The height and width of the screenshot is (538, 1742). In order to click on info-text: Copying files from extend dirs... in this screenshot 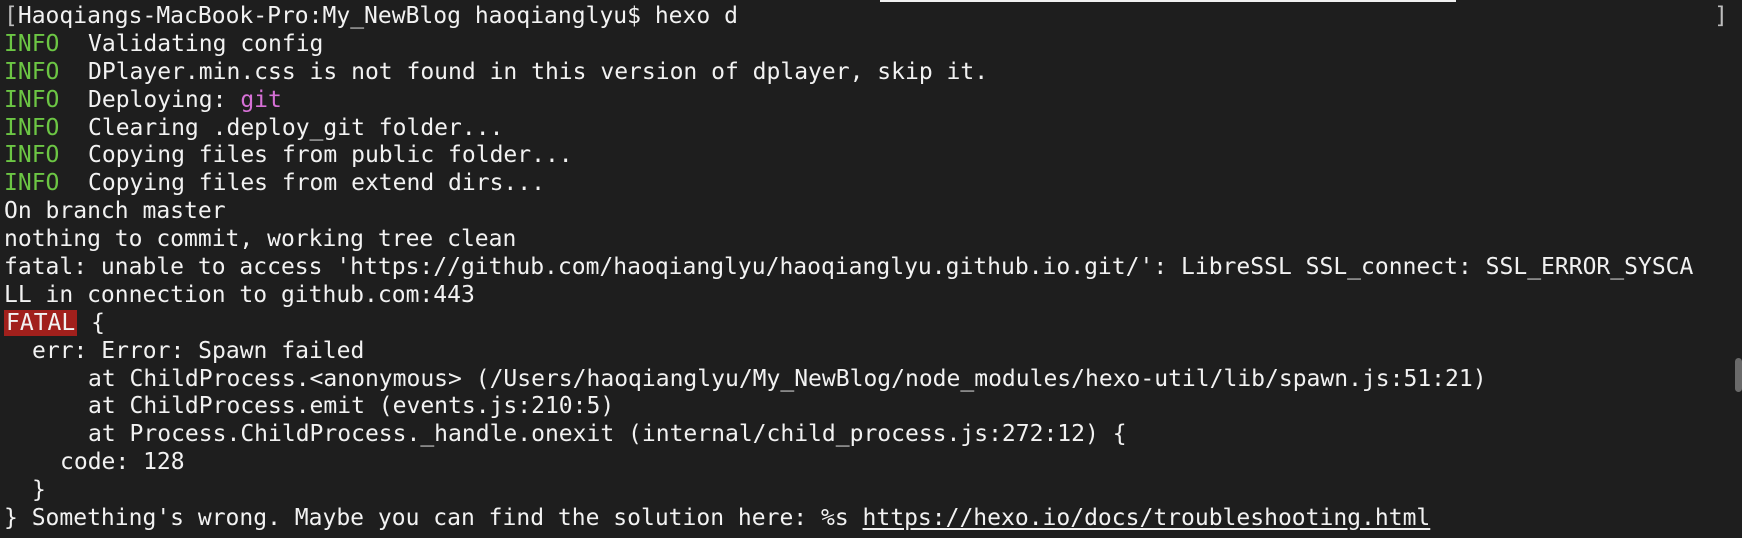, I will do `click(316, 183)`.